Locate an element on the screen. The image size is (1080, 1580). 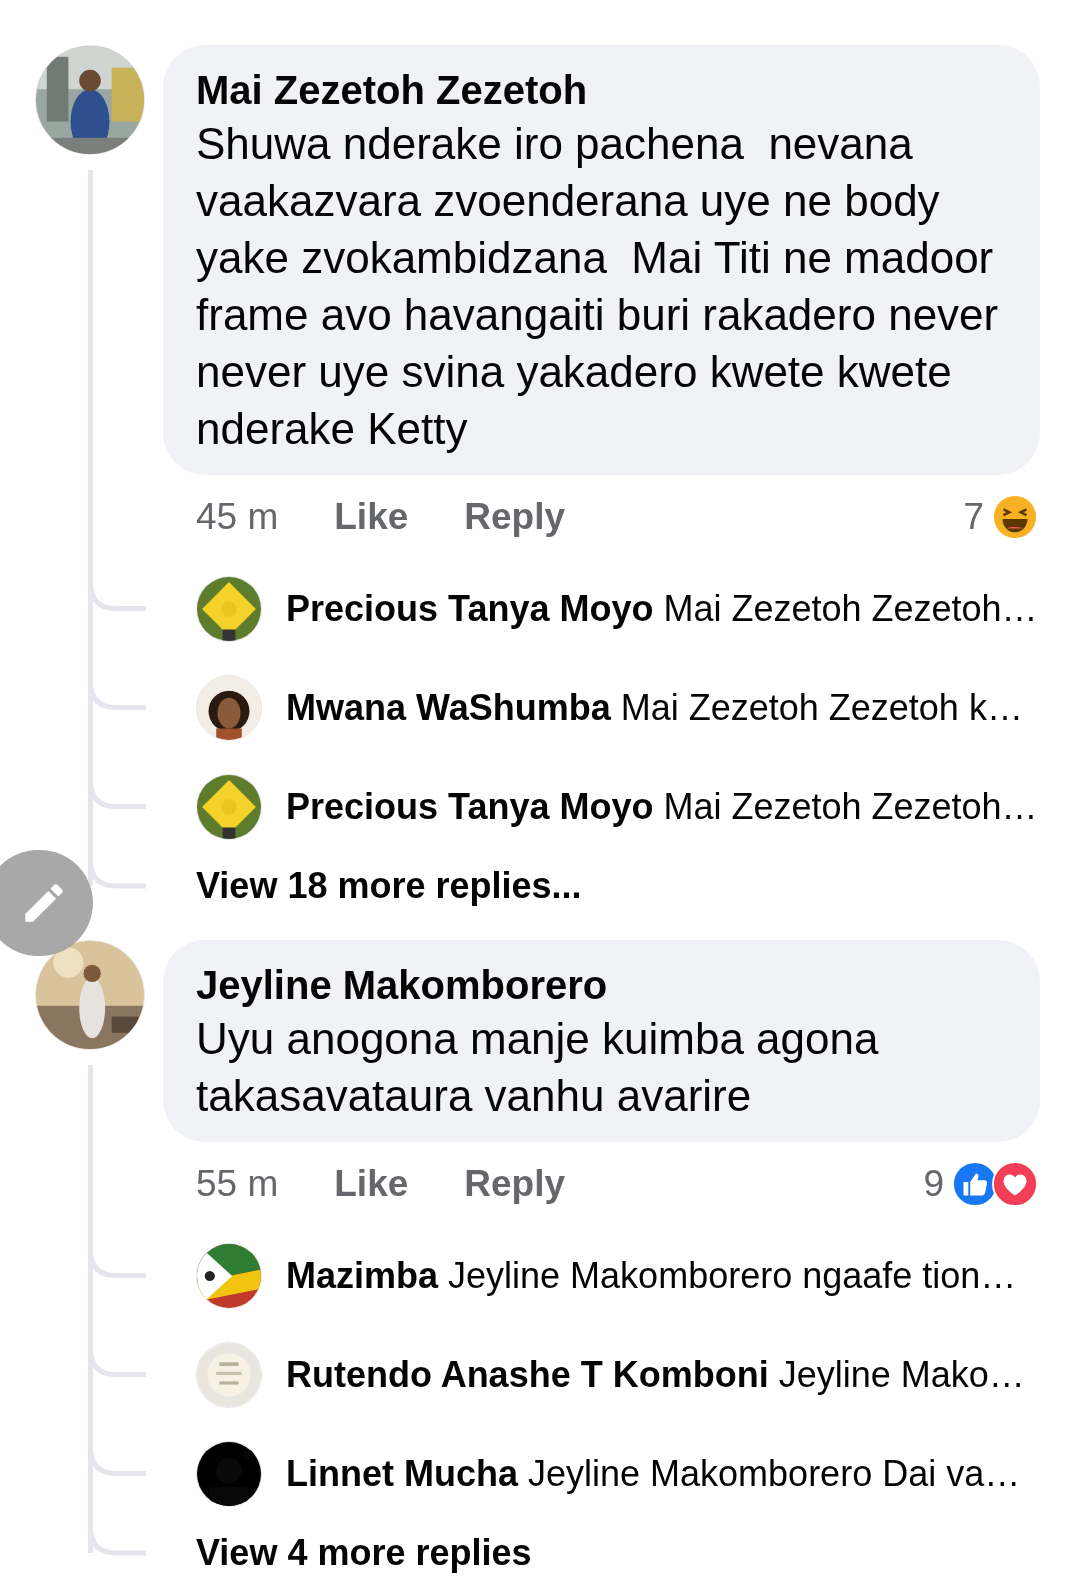
edit-button is located at coordinates (46, 903).